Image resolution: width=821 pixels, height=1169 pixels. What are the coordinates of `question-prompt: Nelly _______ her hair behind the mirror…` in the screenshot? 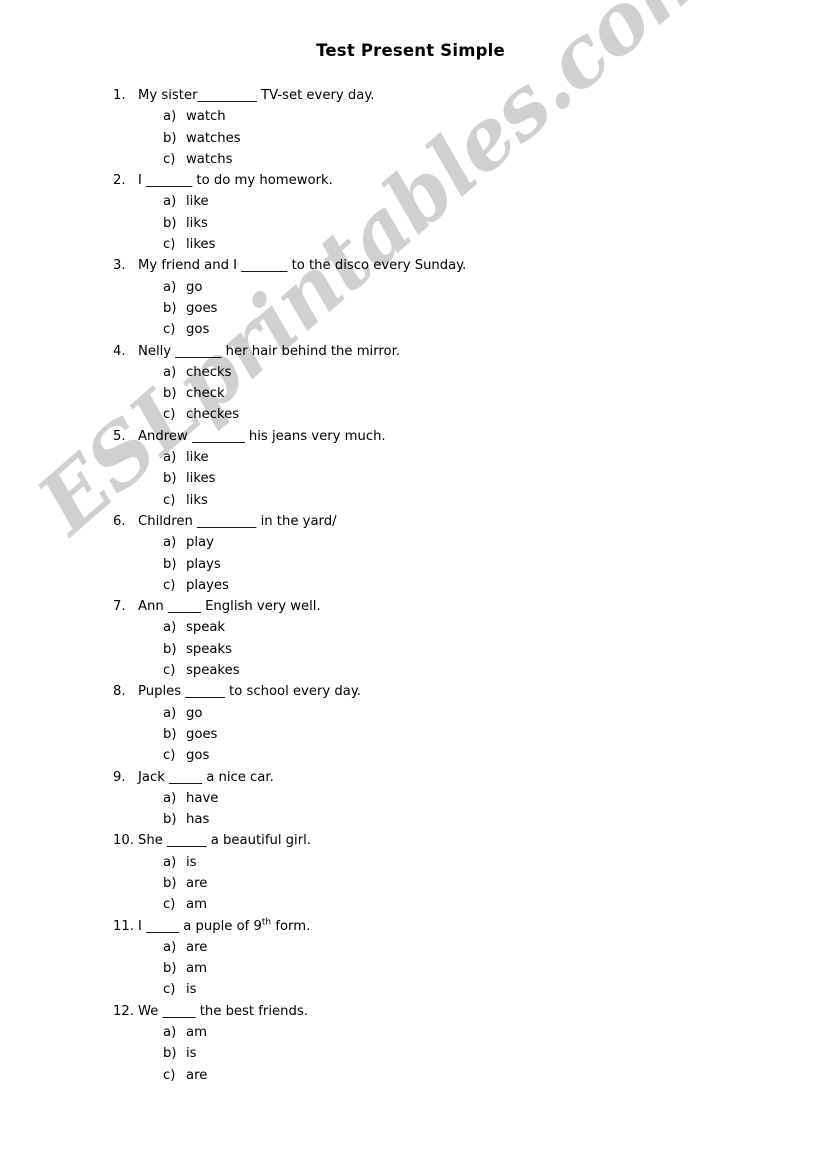 It's located at (269, 351).